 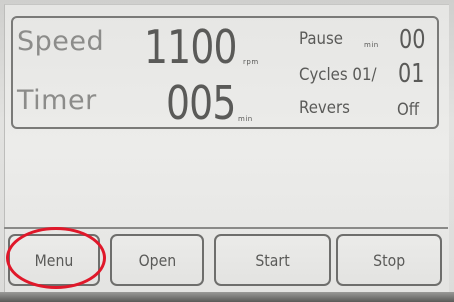 What do you see at coordinates (321, 39) in the screenshot?
I see `pause-label: Pause` at bounding box center [321, 39].